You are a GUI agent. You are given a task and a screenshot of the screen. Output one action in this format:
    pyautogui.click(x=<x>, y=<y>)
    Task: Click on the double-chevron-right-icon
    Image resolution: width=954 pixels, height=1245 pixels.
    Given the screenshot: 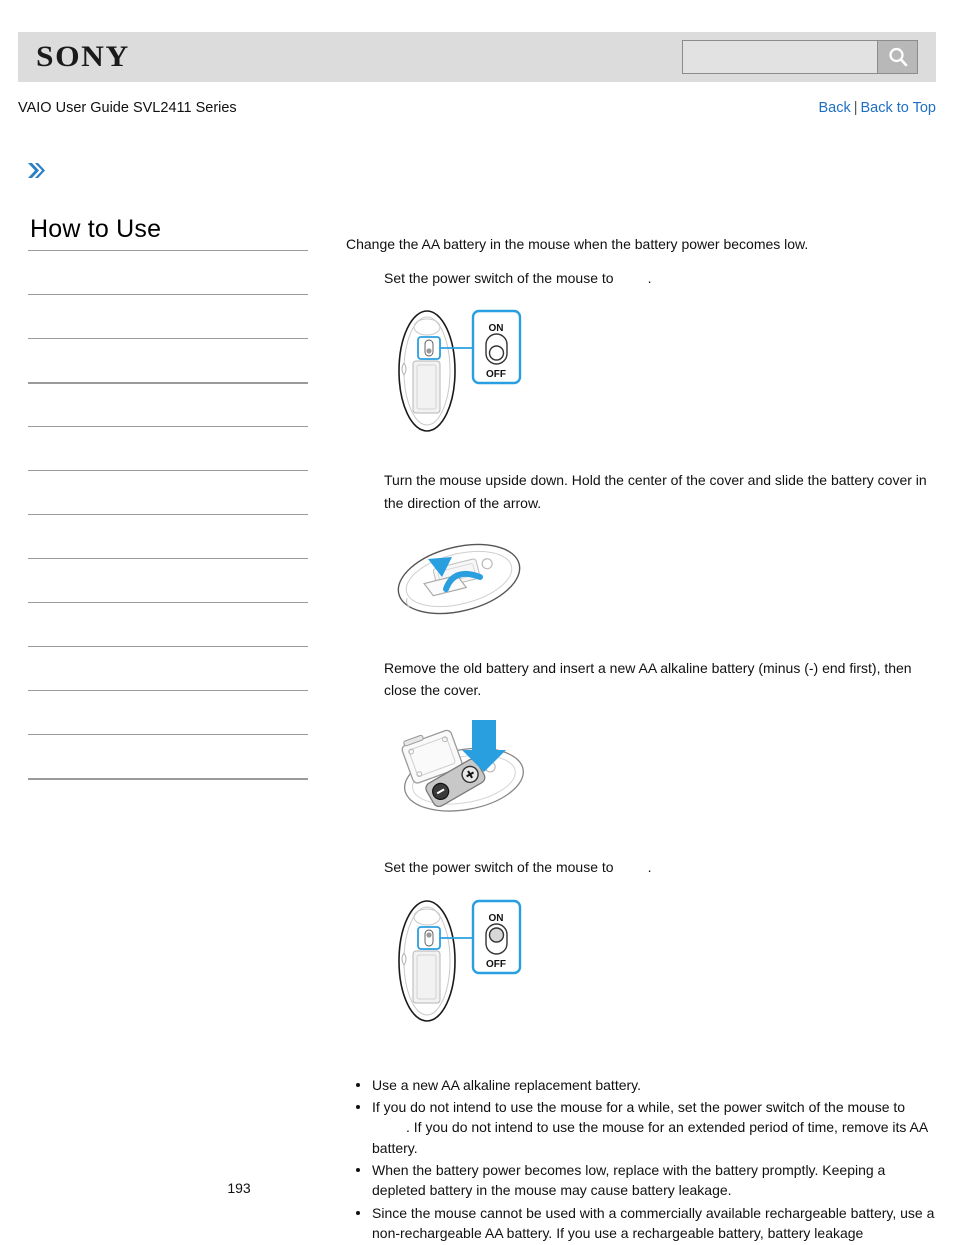 What is the action you would take?
    pyautogui.click(x=37, y=171)
    